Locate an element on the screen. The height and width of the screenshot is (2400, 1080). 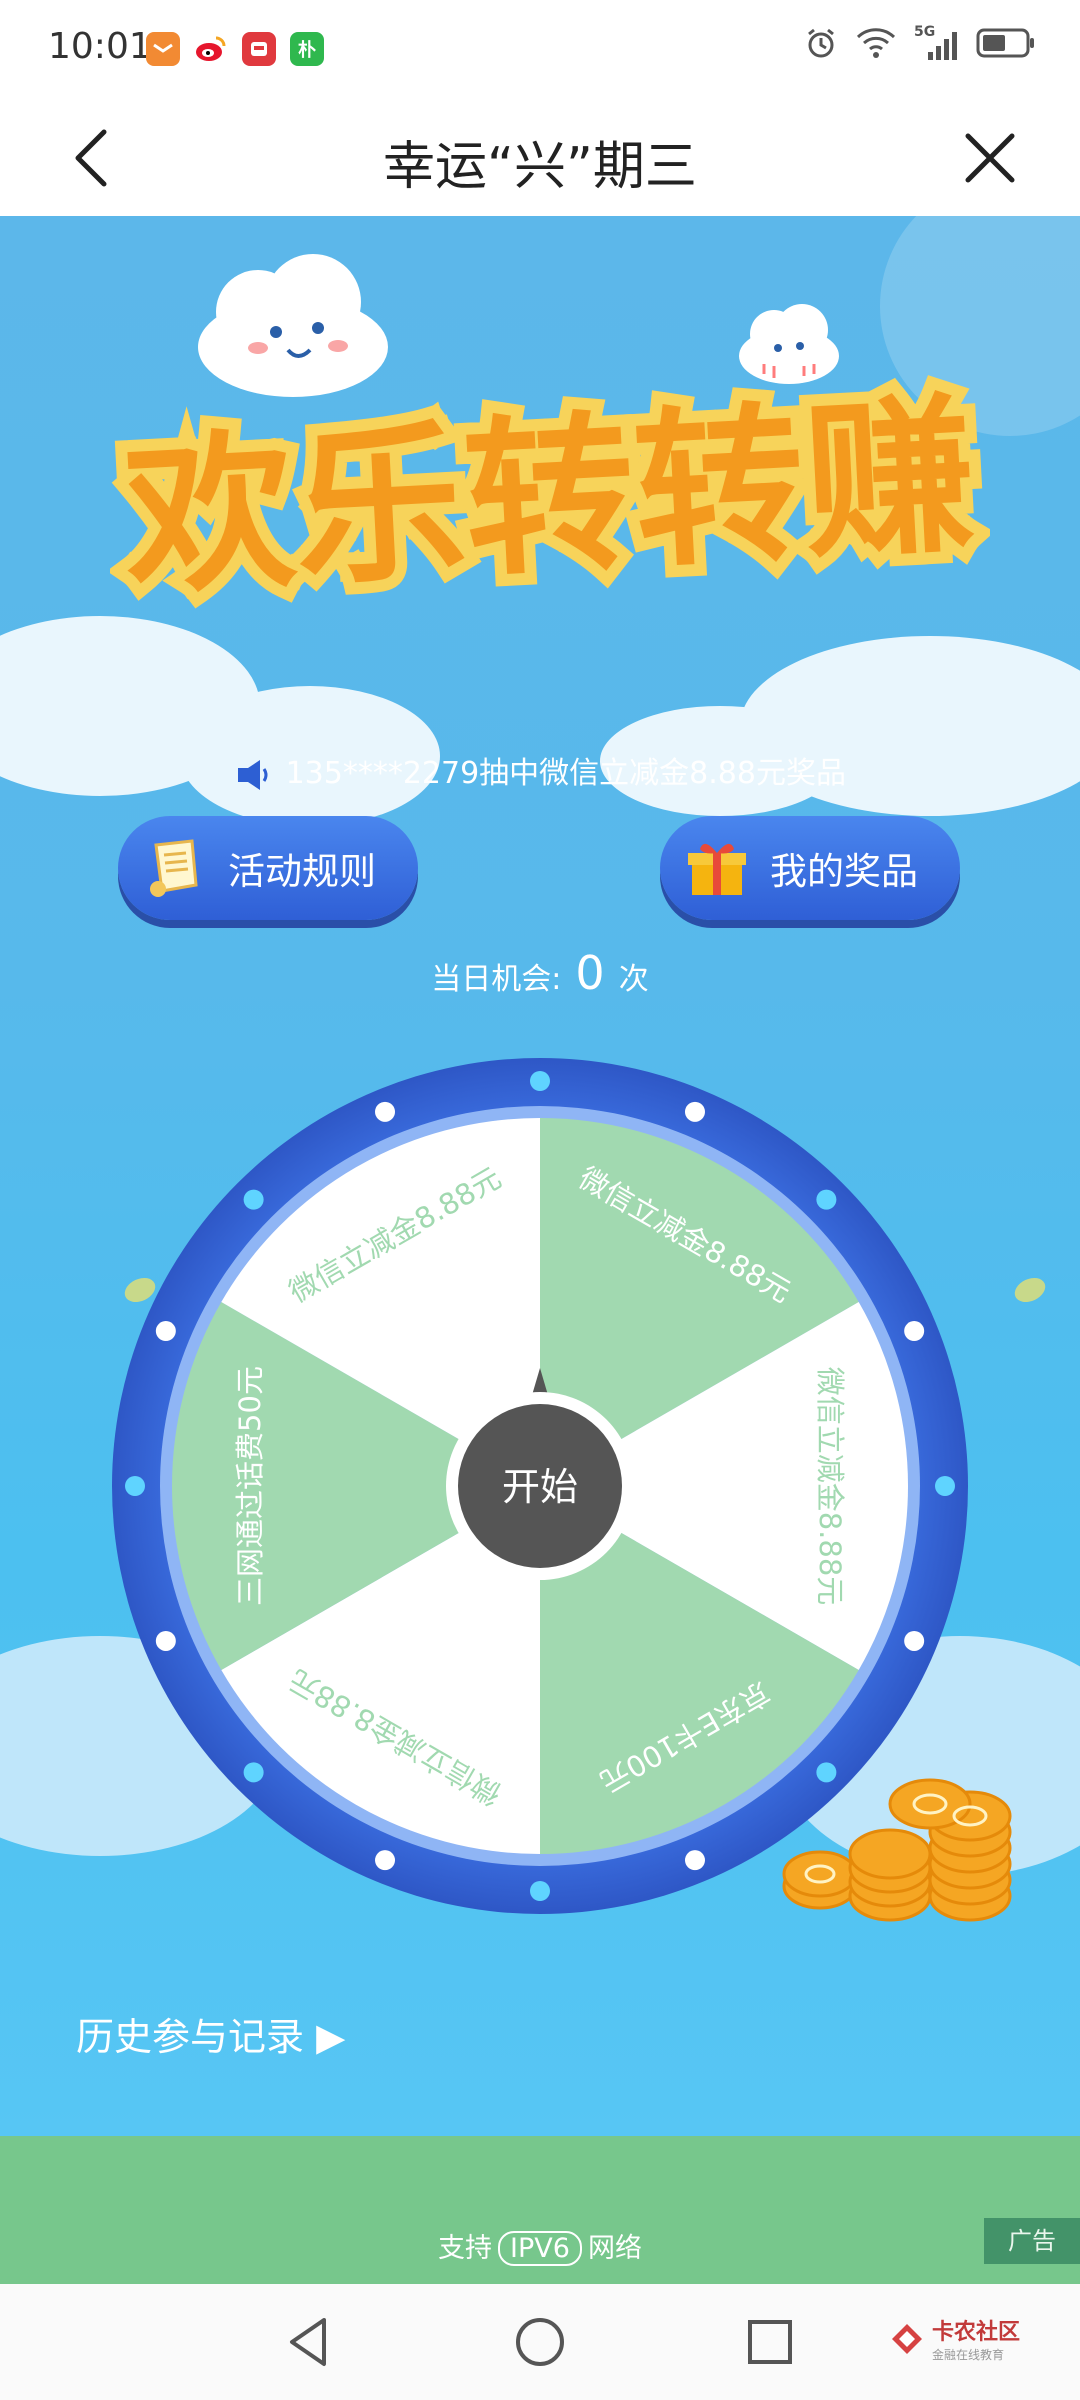
ipv6-badge: IPV6 is located at coordinates (540, 2248).